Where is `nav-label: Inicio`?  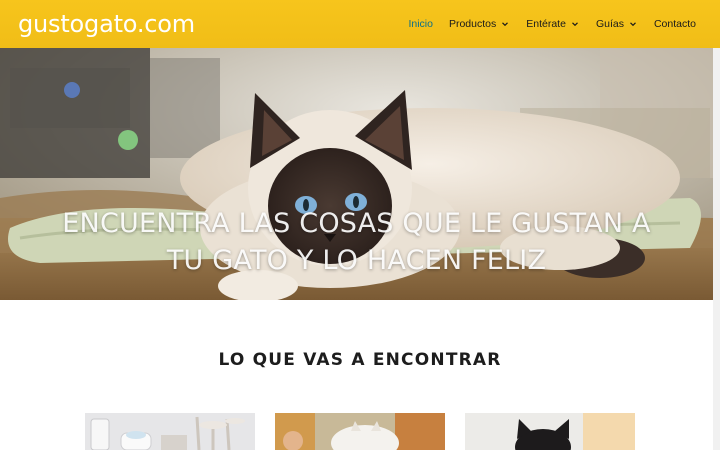
nav-label: Inicio is located at coordinates (420, 24).